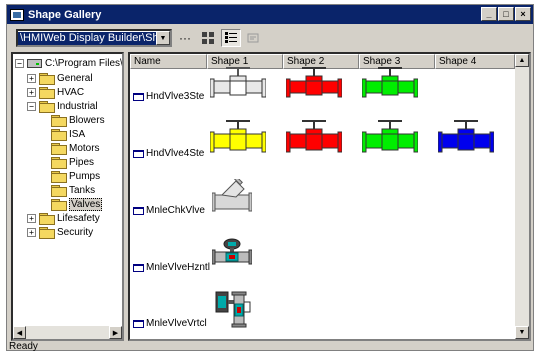 This screenshot has width=534, height=352. I want to click on list-item: MnleVlveVrtcl, so click(170, 323).